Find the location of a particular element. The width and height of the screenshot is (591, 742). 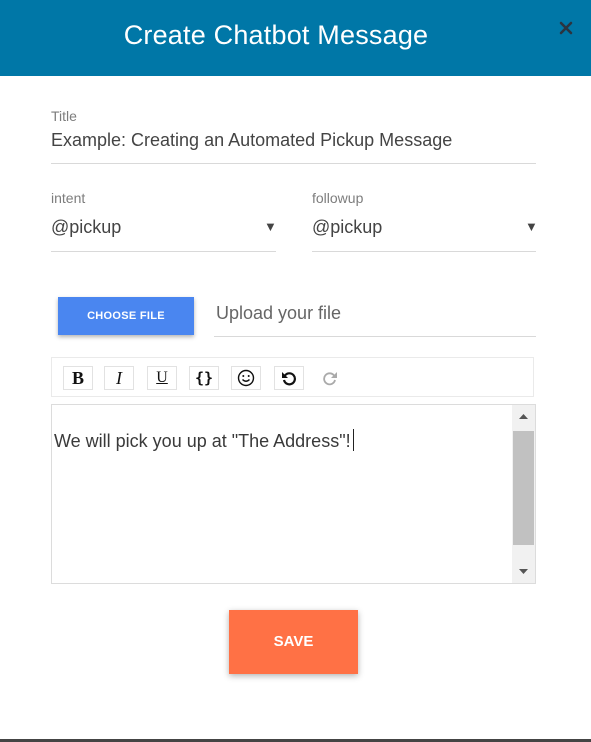

dialog-title: Create Chatbot Message is located at coordinates (276, 35).